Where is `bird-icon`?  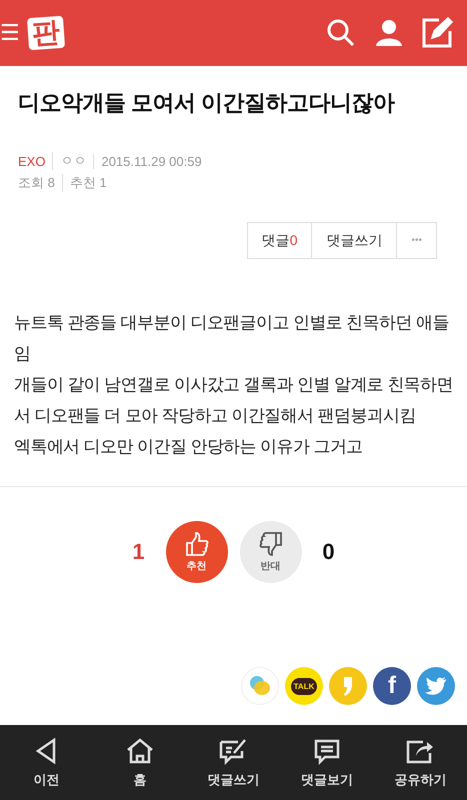
bird-icon is located at coordinates (436, 686).